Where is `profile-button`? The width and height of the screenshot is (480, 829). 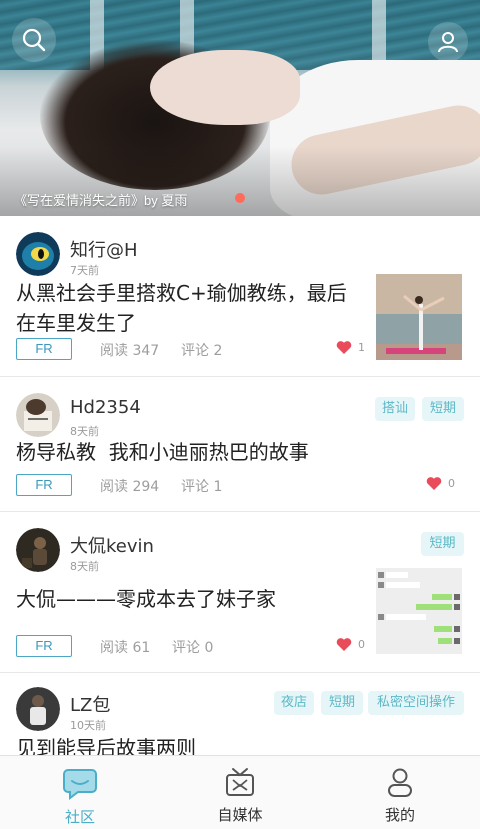
profile-button is located at coordinates (448, 42).